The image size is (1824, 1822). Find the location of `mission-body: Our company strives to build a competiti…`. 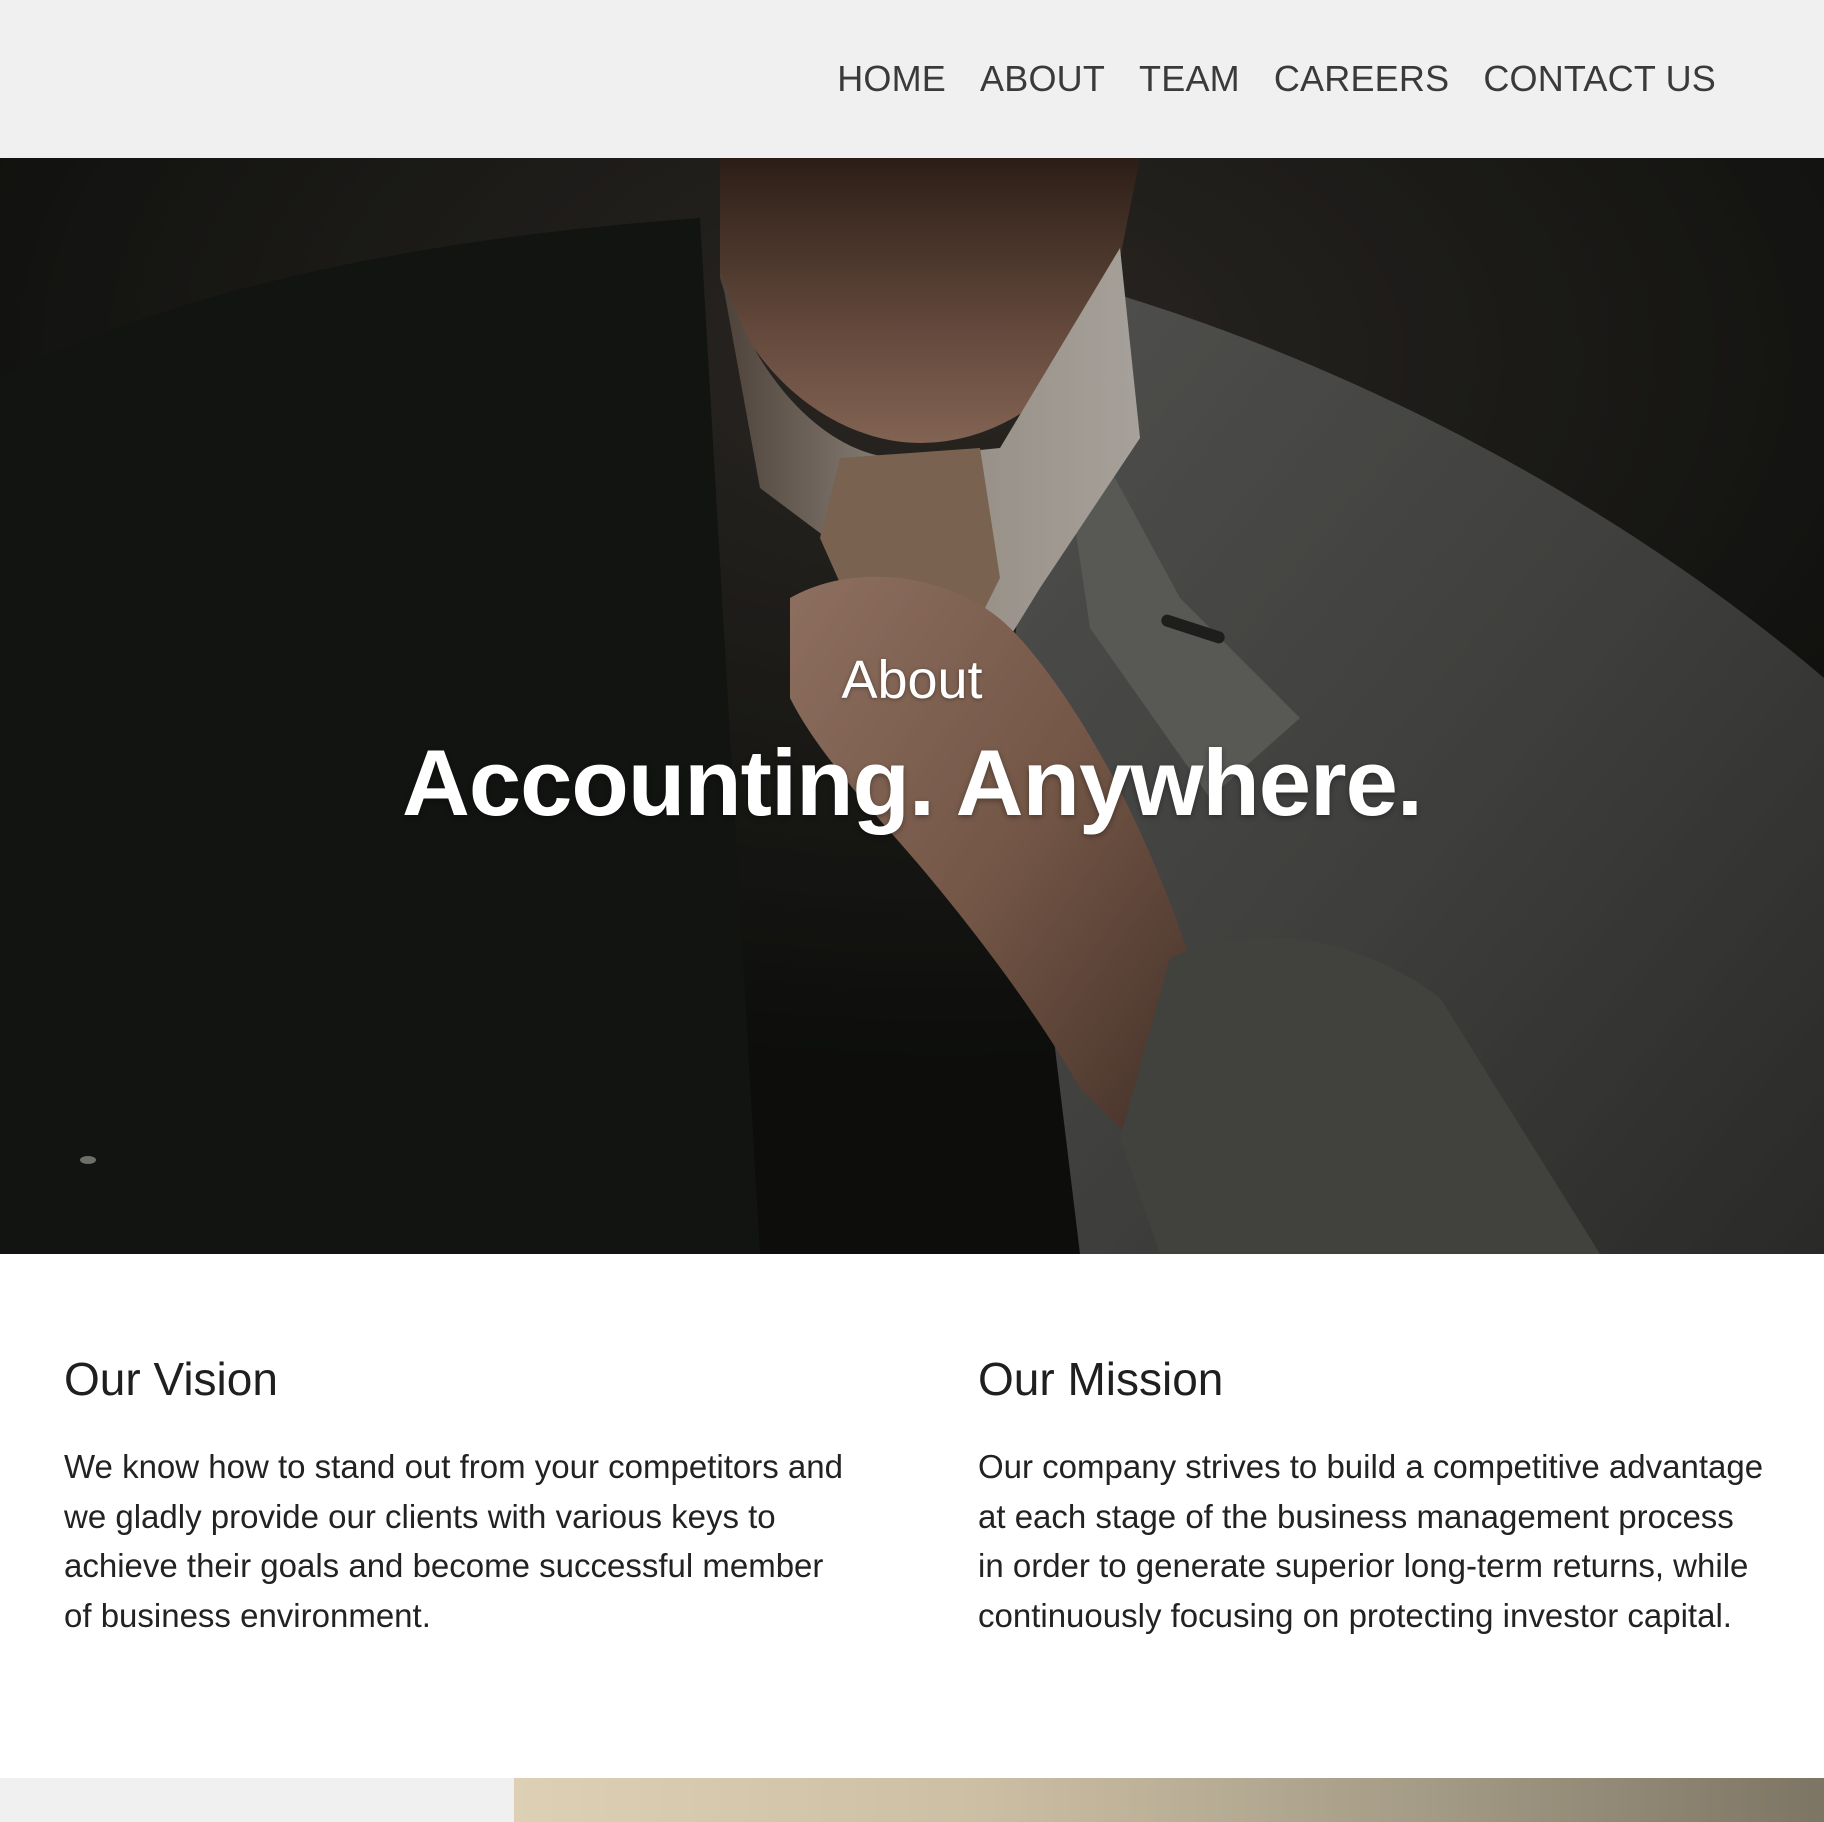

mission-body: Our company strives to build a competiti… is located at coordinates (1371, 1541).